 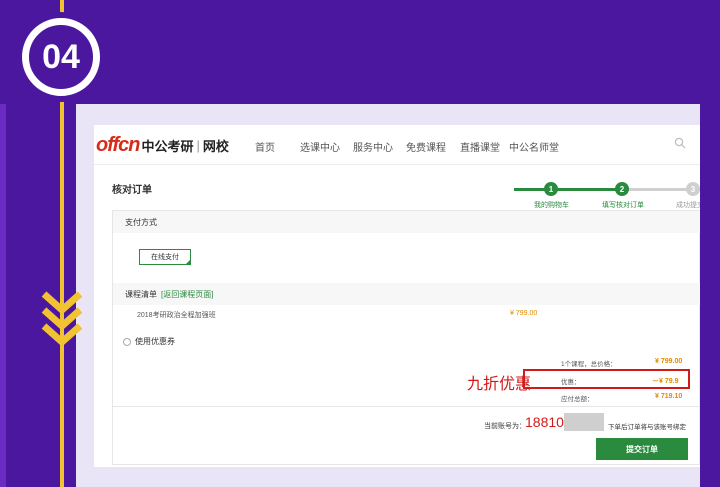 I want to click on summary-payable-value: ¥ 719.10, so click(x=669, y=396).